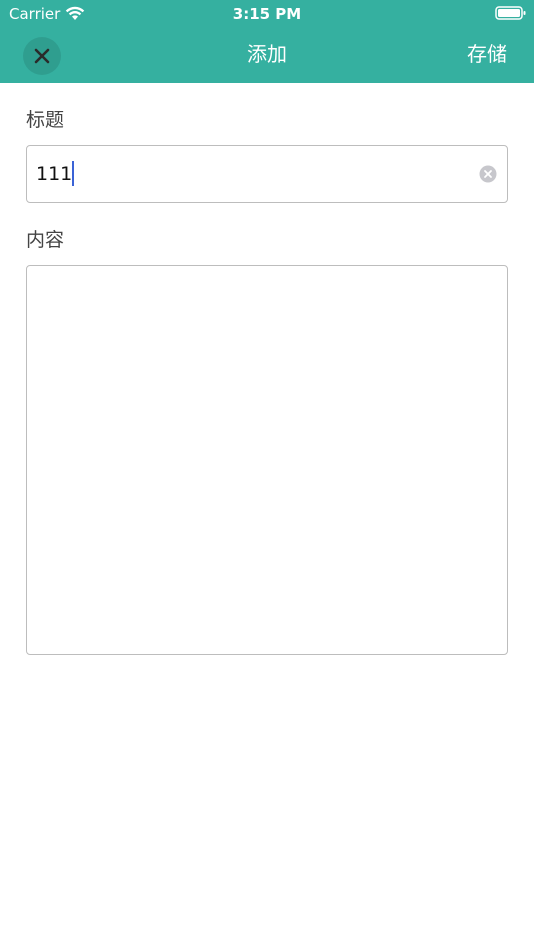 The width and height of the screenshot is (534, 950). Describe the element at coordinates (45, 120) in the screenshot. I see `title-label: 标题` at that location.